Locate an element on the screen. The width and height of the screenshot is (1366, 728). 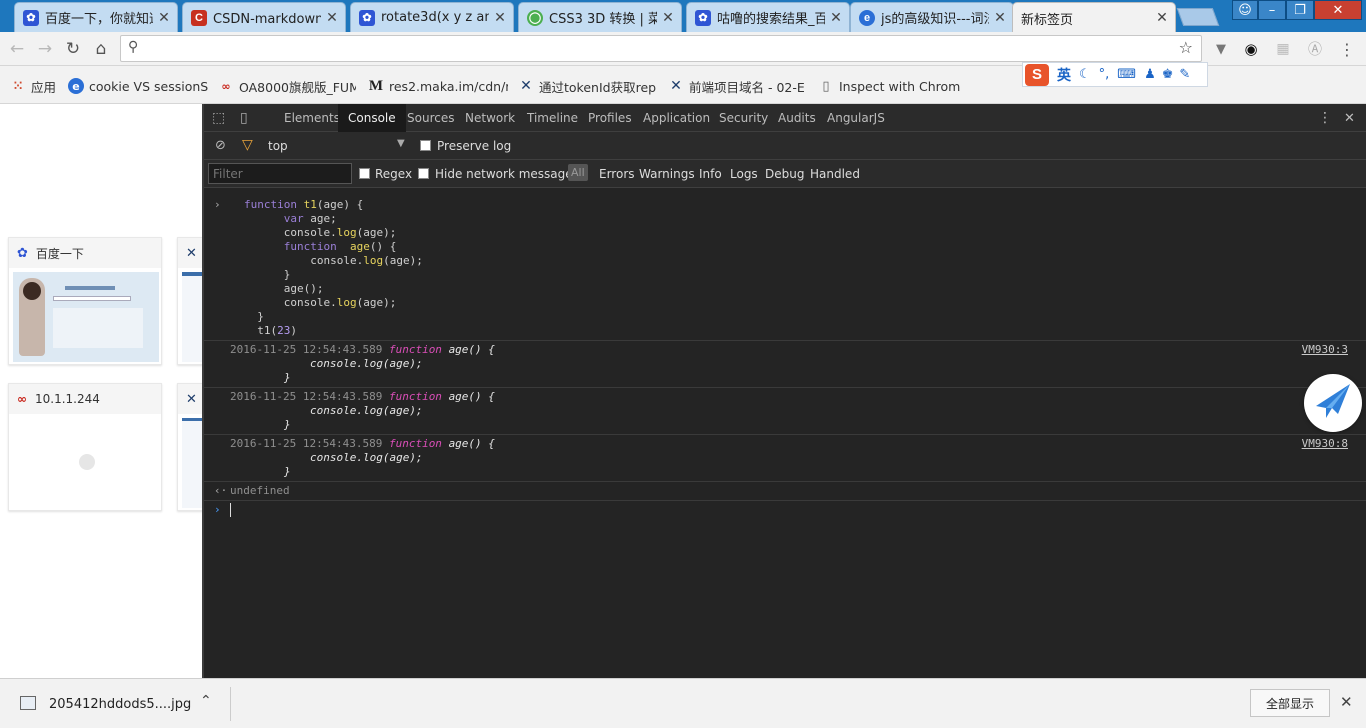
log-text: console.log(age); is located at coordinates (366, 363).